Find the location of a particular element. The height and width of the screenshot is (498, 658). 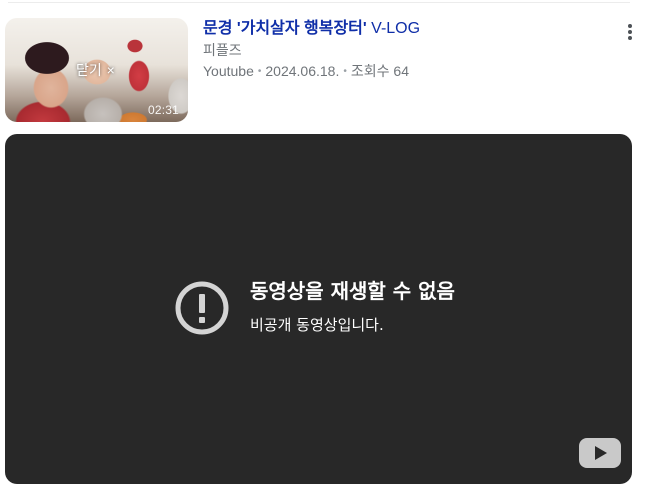

channel-name: 피플즈 is located at coordinates (222, 50).